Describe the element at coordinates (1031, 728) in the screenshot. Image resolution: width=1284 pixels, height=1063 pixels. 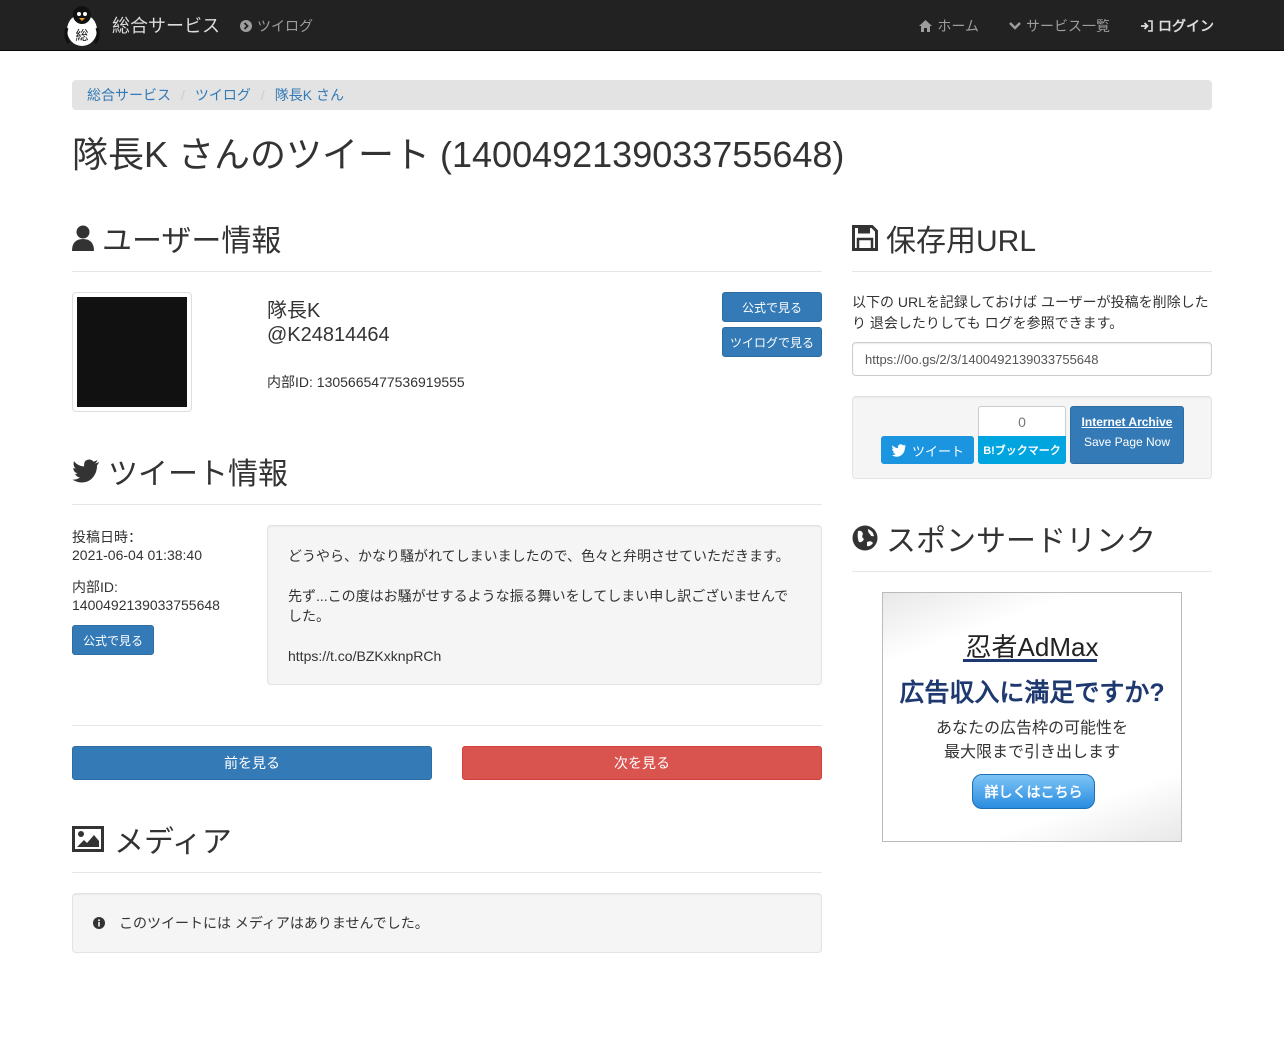
I see `ad-subtext-line: あなたの広告枠の可能性を` at that location.